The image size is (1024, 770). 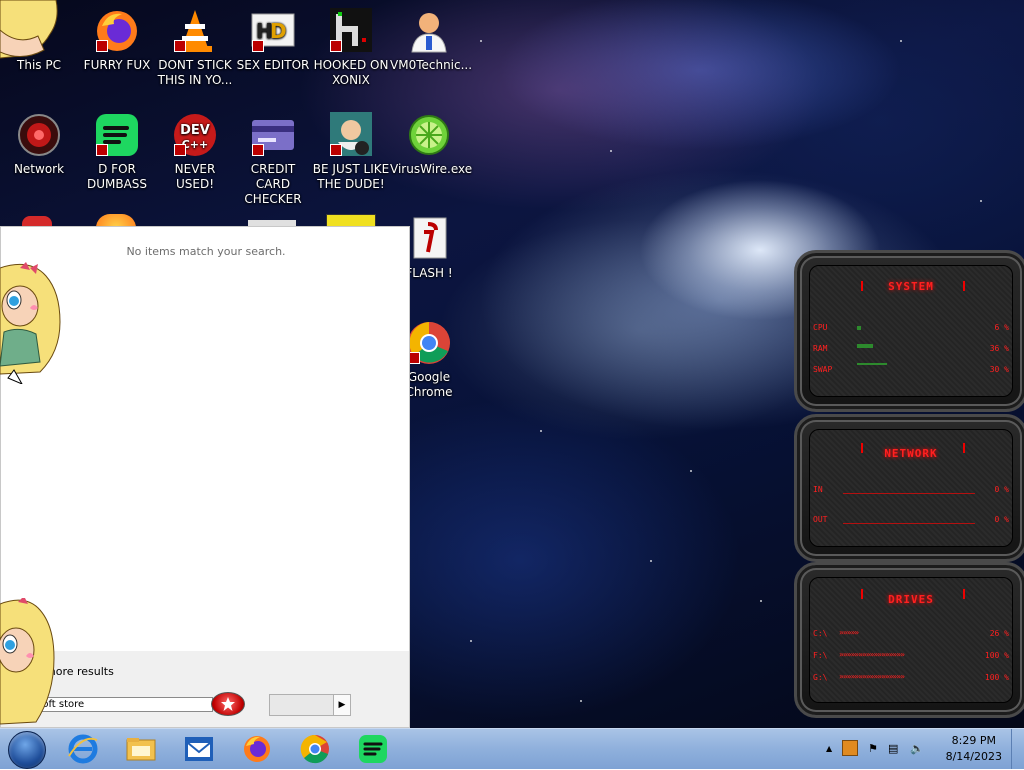 What do you see at coordinates (850, 748) in the screenshot?
I see `tray-app-icon` at bounding box center [850, 748].